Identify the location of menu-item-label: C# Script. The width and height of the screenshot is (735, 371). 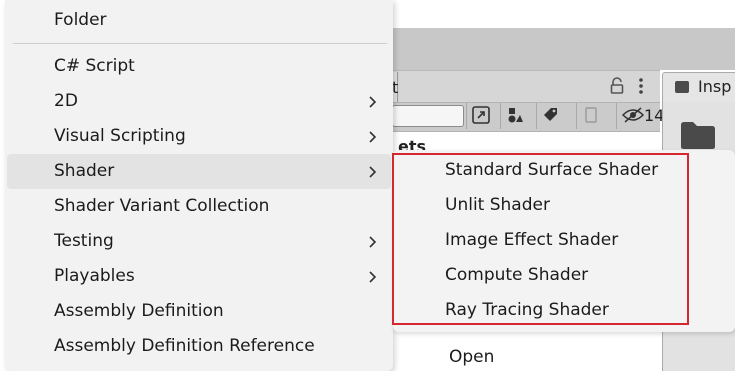
(94, 66).